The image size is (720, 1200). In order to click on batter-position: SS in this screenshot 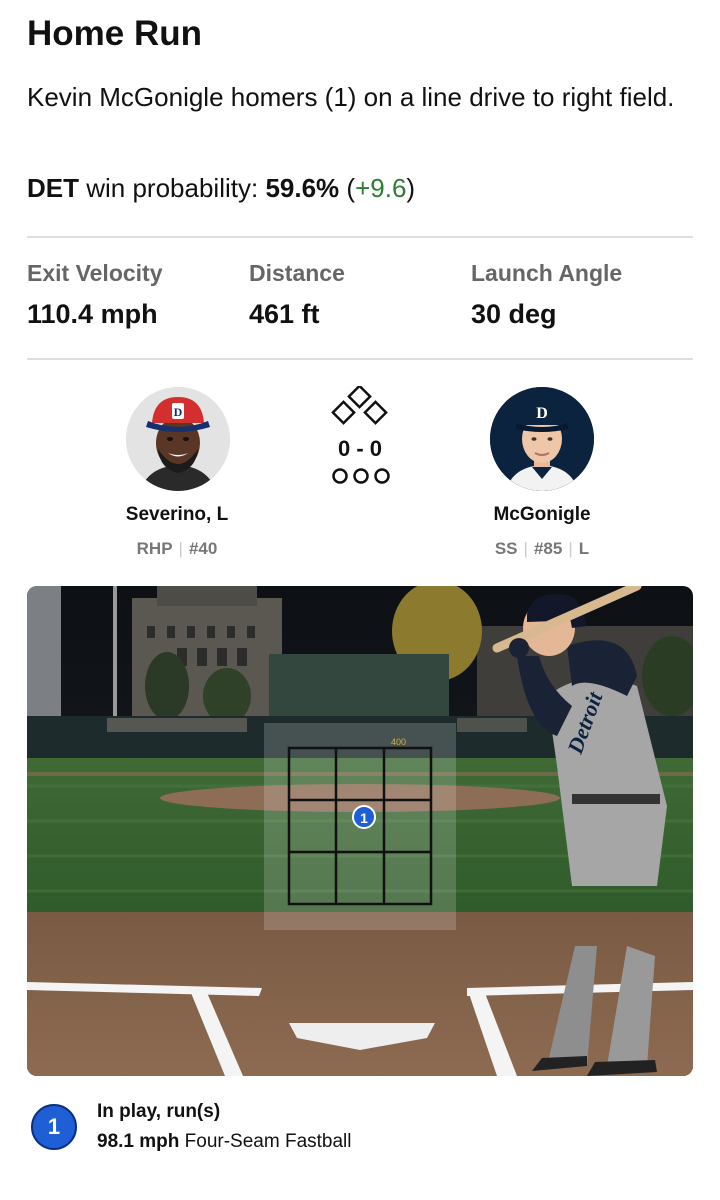, I will do `click(506, 548)`.